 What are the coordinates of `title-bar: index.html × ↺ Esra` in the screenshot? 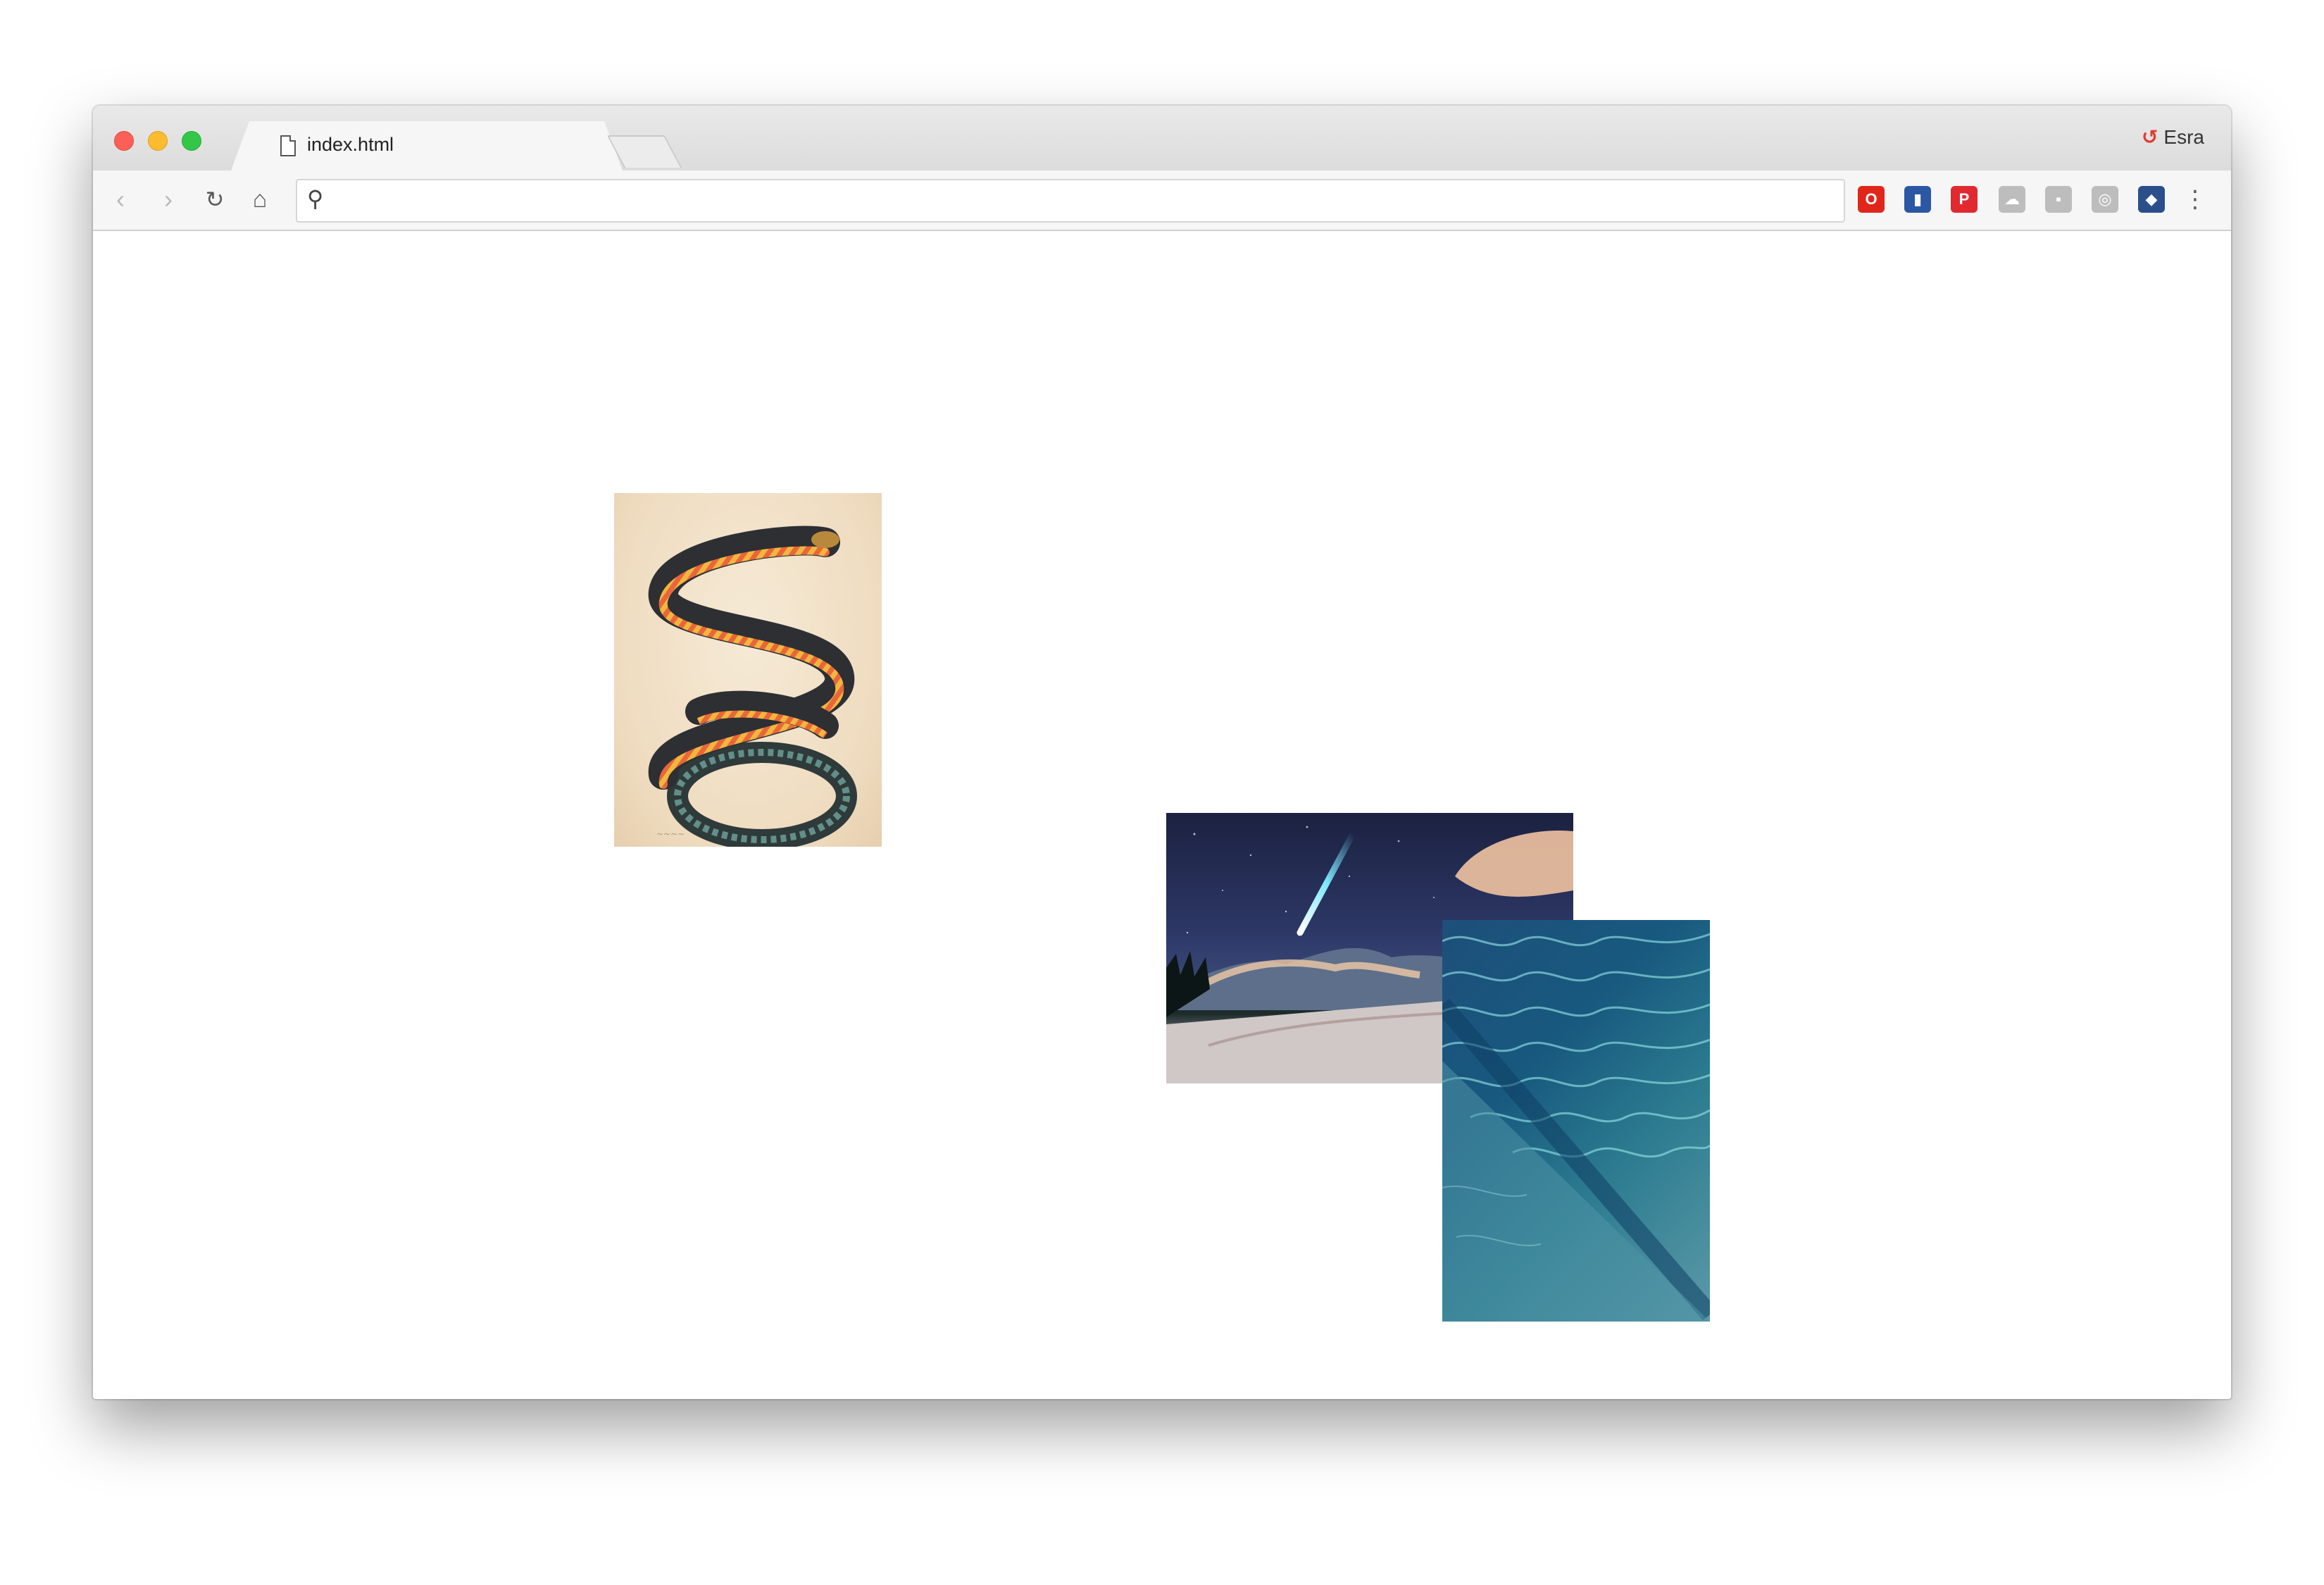 It's located at (1162, 138).